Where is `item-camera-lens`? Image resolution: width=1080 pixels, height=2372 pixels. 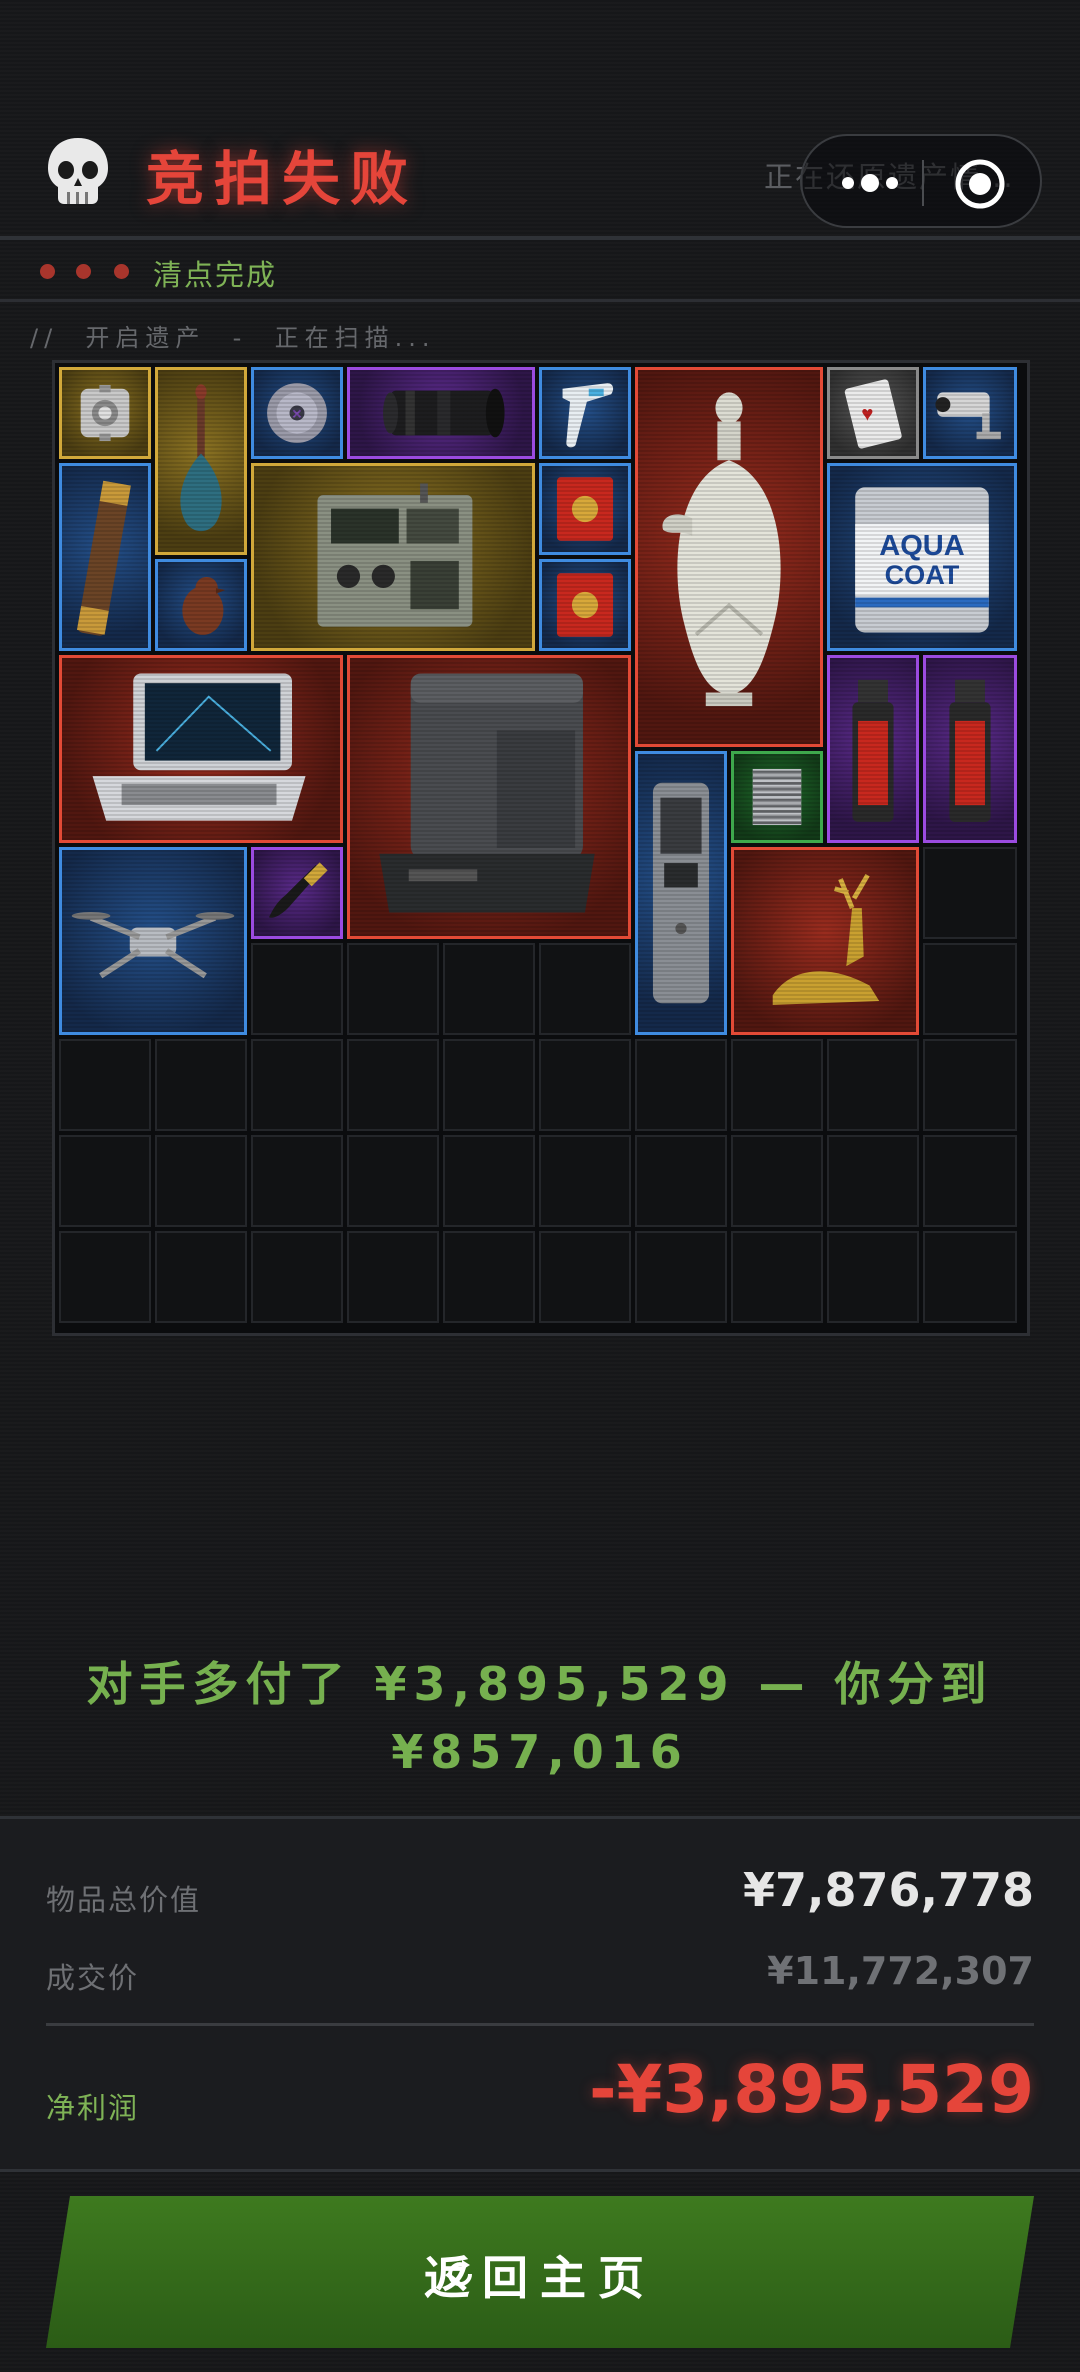
item-camera-lens is located at coordinates (441, 413).